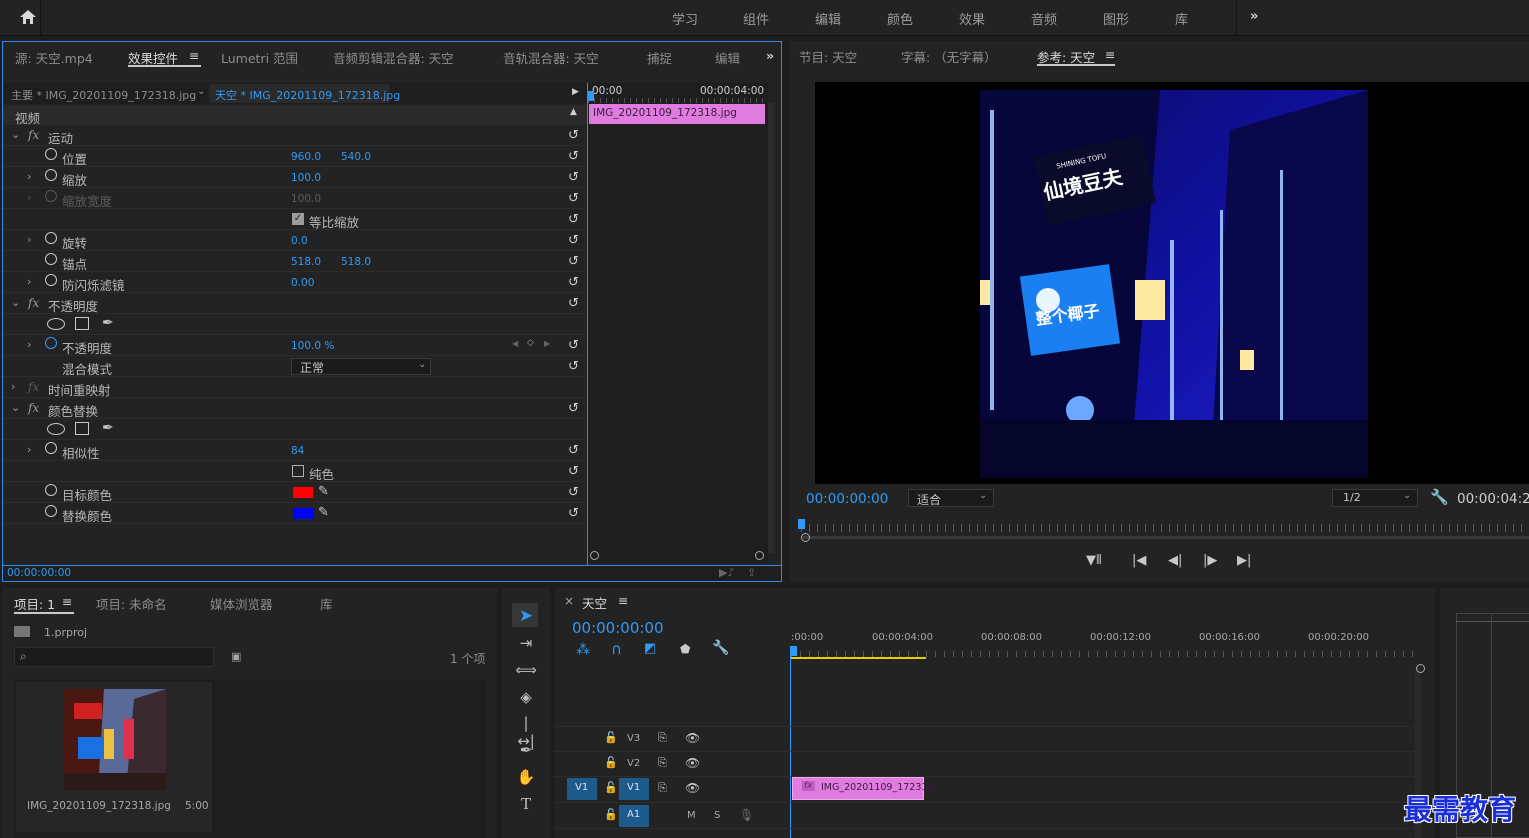  Describe the element at coordinates (746, 815) in the screenshot. I see `microphone-icon: 🎙` at that location.